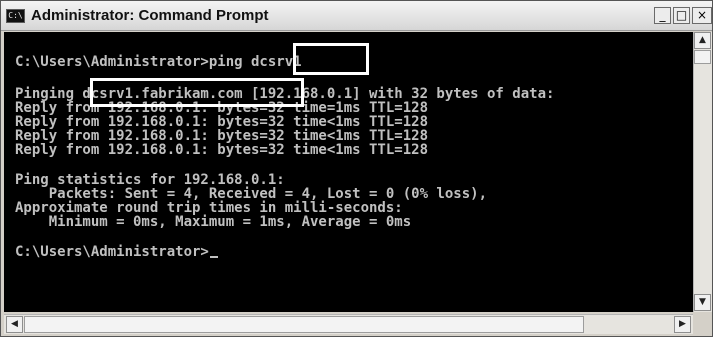 This screenshot has height=337, width=713. What do you see at coordinates (150, 180) in the screenshot?
I see `statistics-header-line: Ping statistics for 192.168.0.1:` at bounding box center [150, 180].